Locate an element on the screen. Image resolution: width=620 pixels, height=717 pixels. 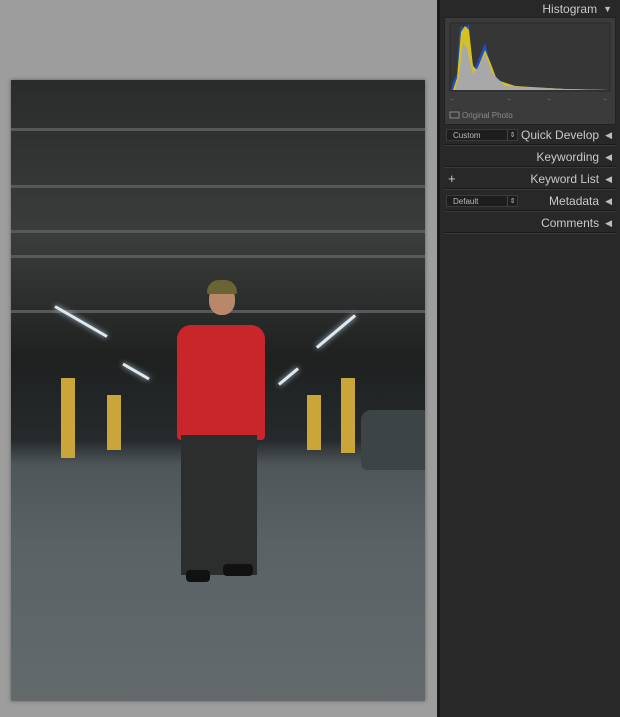
histogram-graph: – – – – is located at coordinates (530, 70).